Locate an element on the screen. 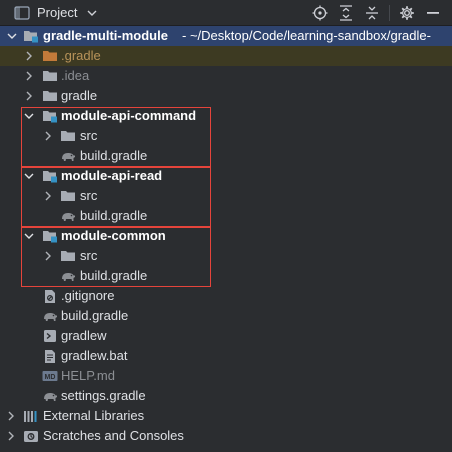  project-tool-window-header: Project is located at coordinates (226, 13).